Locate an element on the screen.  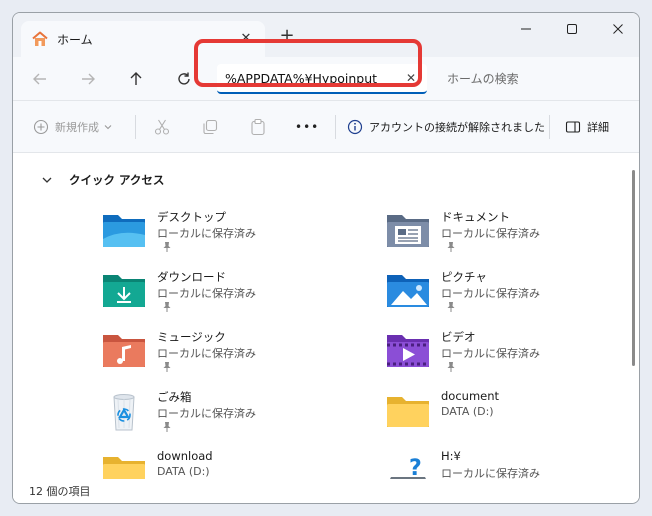
close-icon is located at coordinates (618, 29).